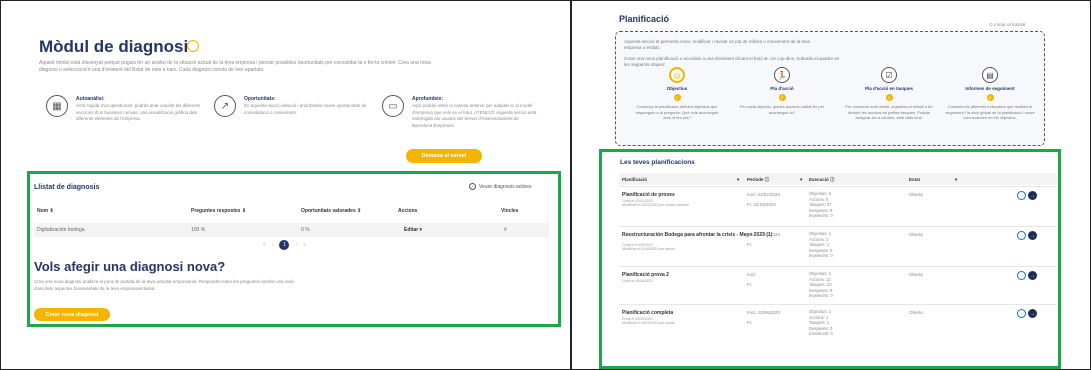 This screenshot has width=1091, height=370. I want to click on cell-oportunitats: 0 %, so click(305, 230).